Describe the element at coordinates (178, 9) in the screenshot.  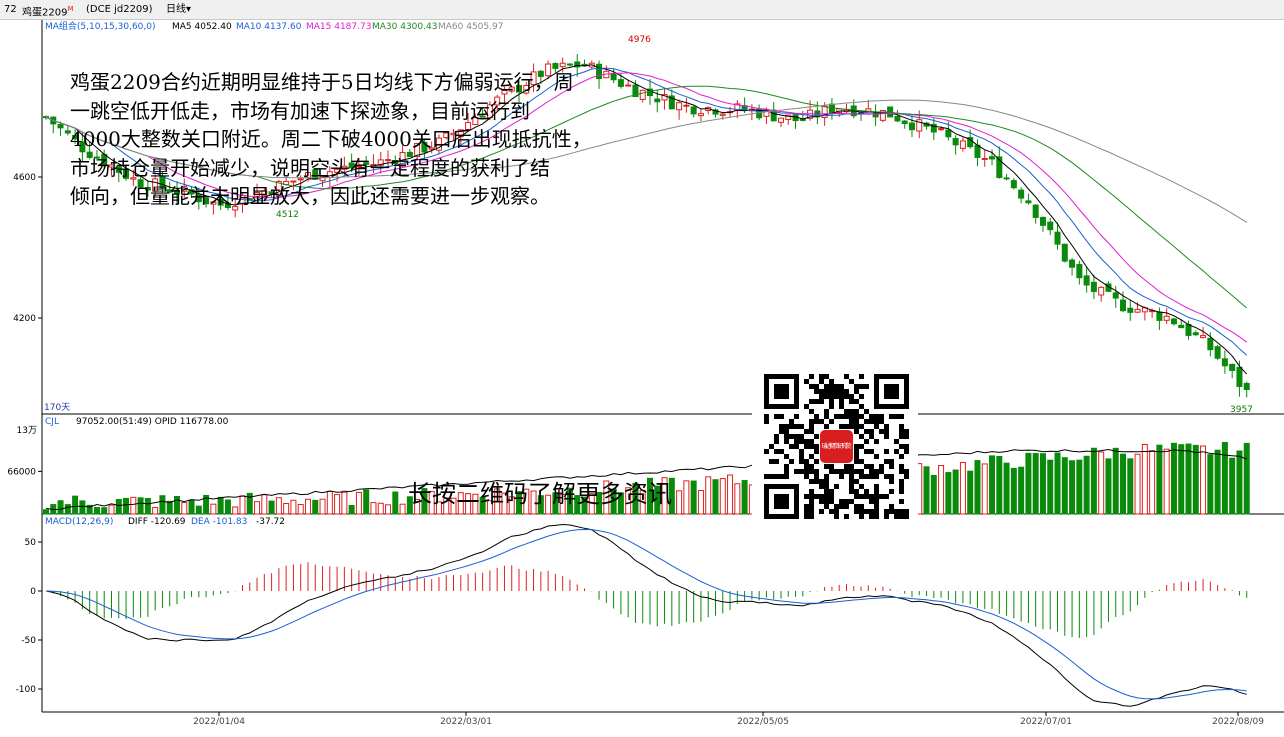
I see `period-selector: 日线▾` at that location.